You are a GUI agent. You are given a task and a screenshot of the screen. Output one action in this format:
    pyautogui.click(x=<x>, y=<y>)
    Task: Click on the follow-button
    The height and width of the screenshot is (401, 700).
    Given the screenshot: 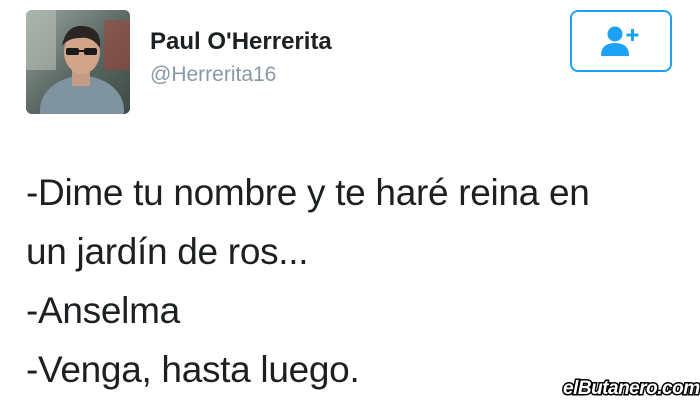 What is the action you would take?
    pyautogui.click(x=621, y=41)
    